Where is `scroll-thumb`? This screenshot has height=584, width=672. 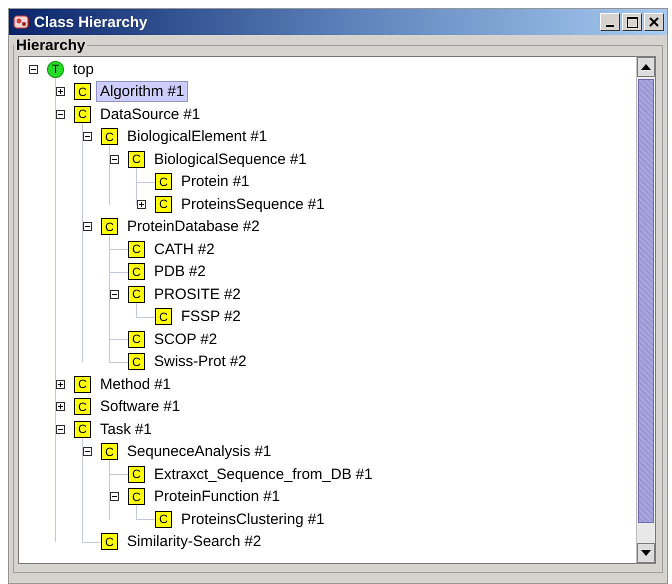
scroll-thumb is located at coordinates (646, 301).